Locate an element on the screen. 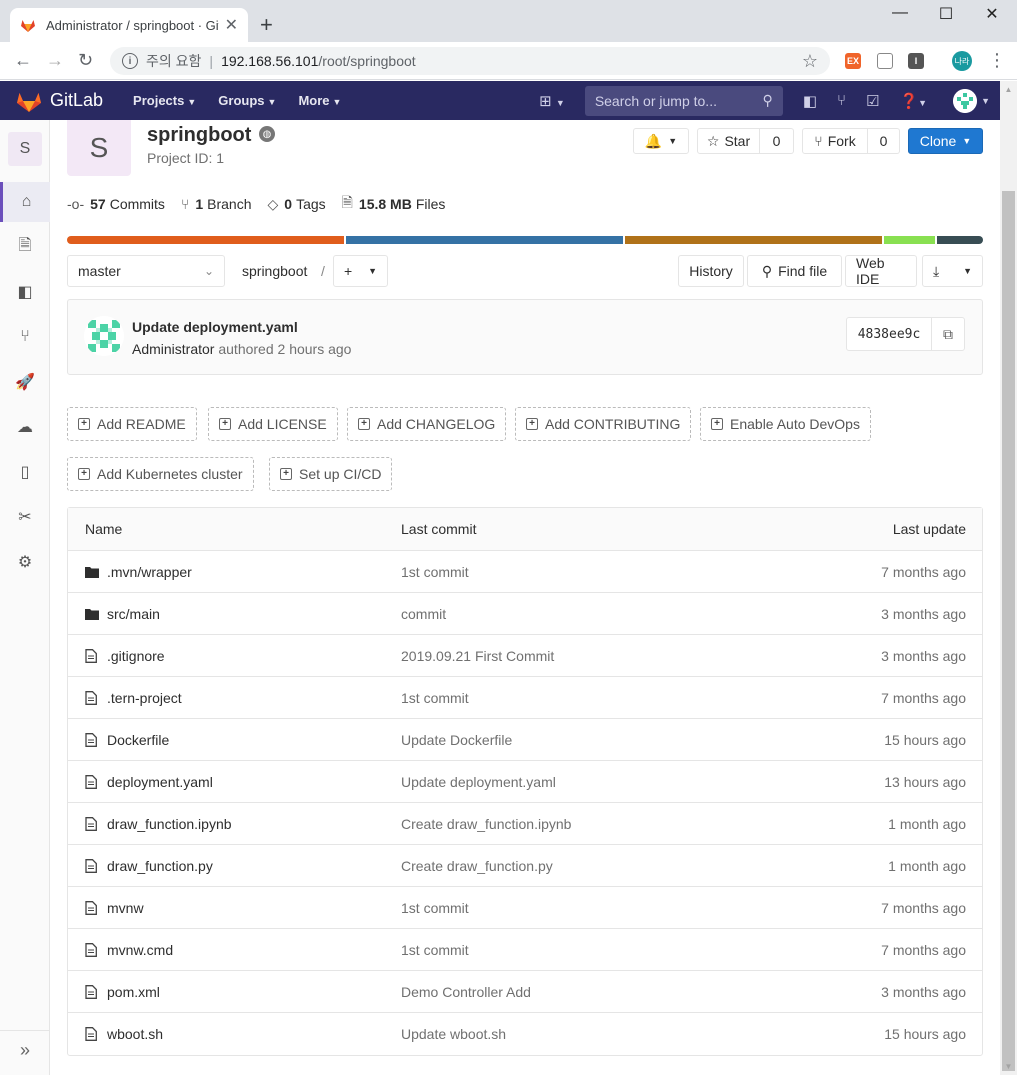  scroll-down-arrow-icon: ▼ is located at coordinates (1008, 1066).